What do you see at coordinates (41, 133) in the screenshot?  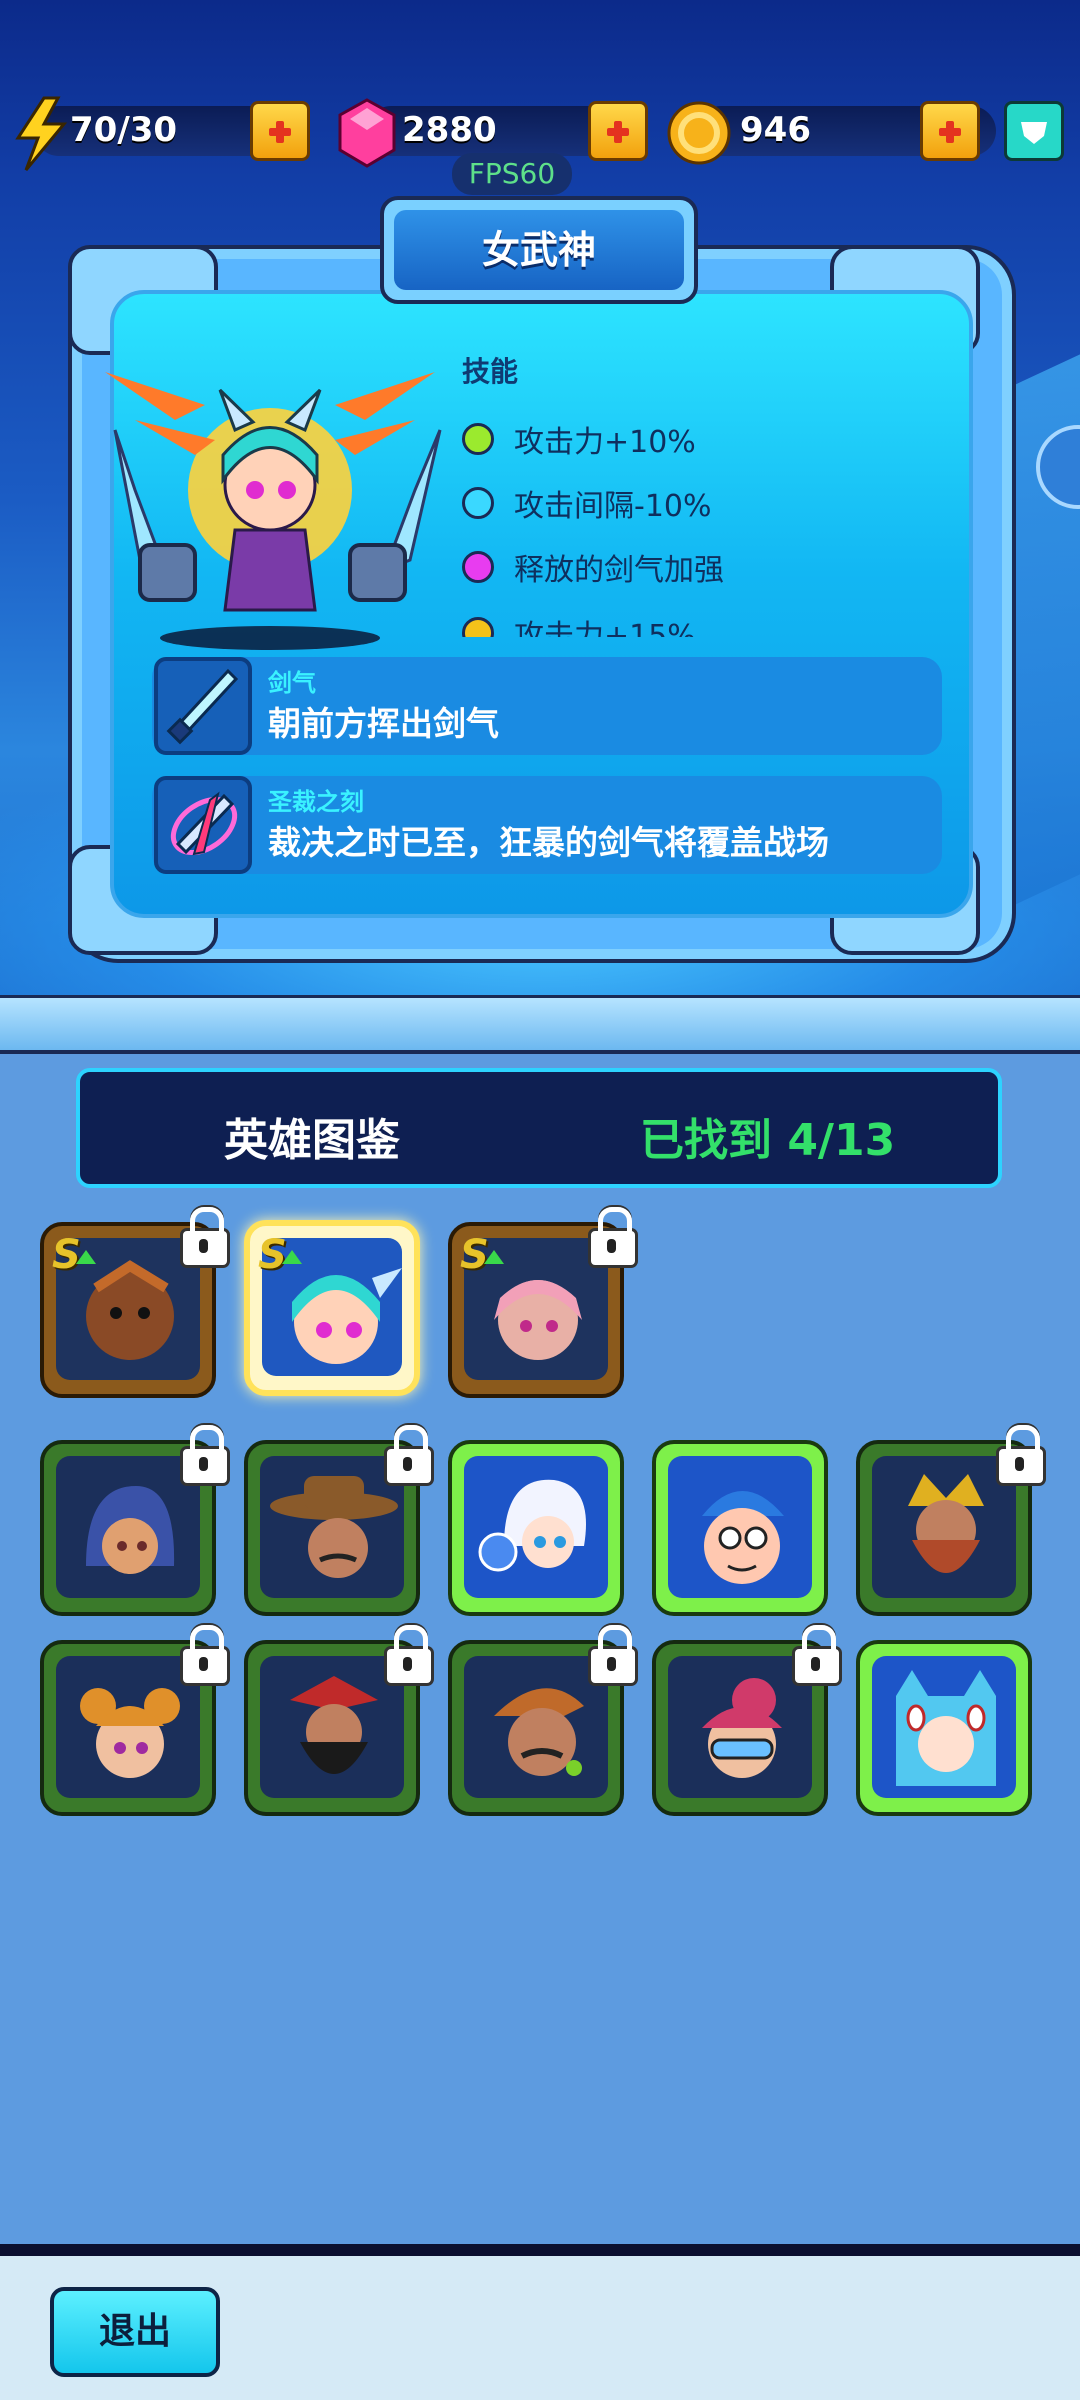 I see `lightning-icon` at bounding box center [41, 133].